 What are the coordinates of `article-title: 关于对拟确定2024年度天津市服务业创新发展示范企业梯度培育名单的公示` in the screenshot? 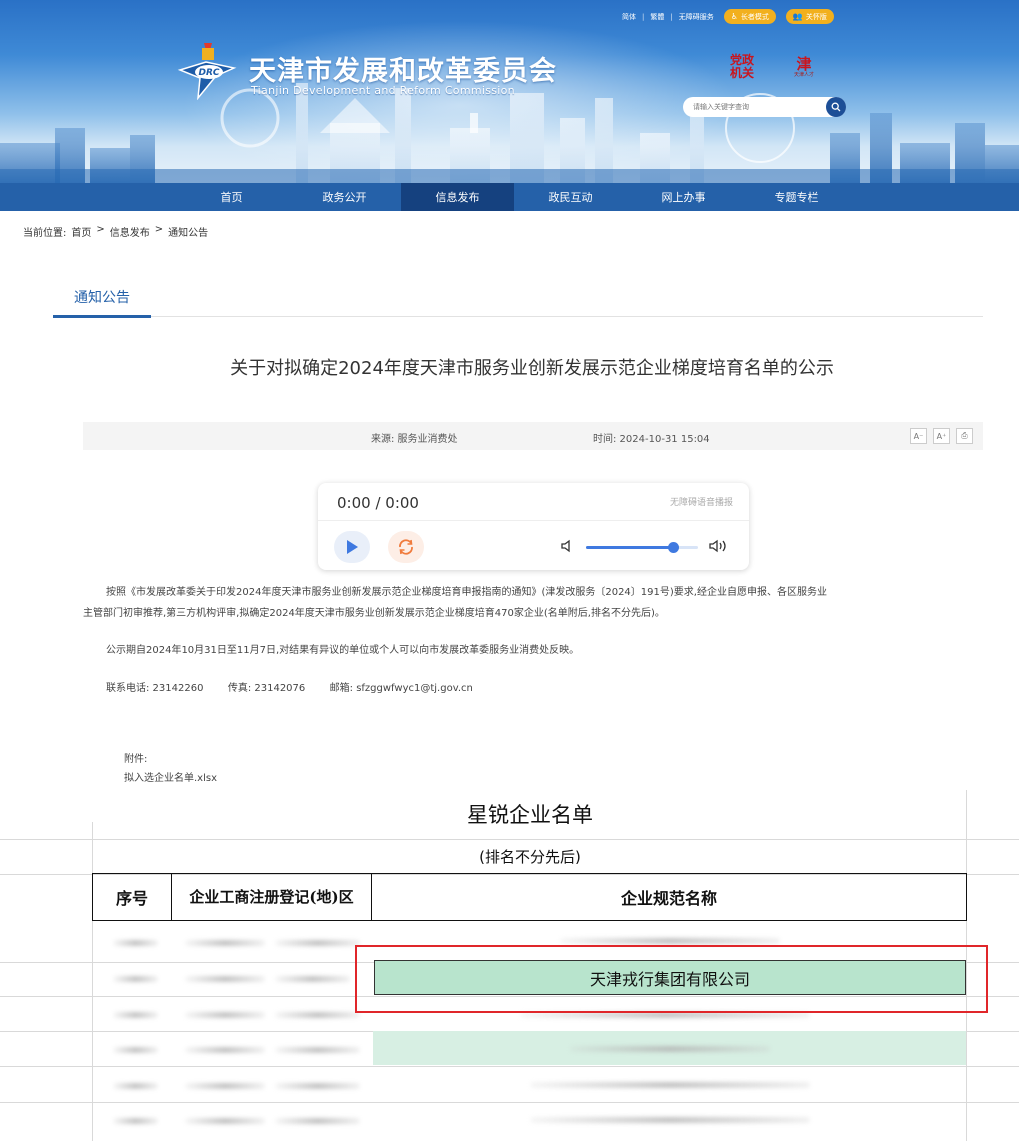 It's located at (532, 368).